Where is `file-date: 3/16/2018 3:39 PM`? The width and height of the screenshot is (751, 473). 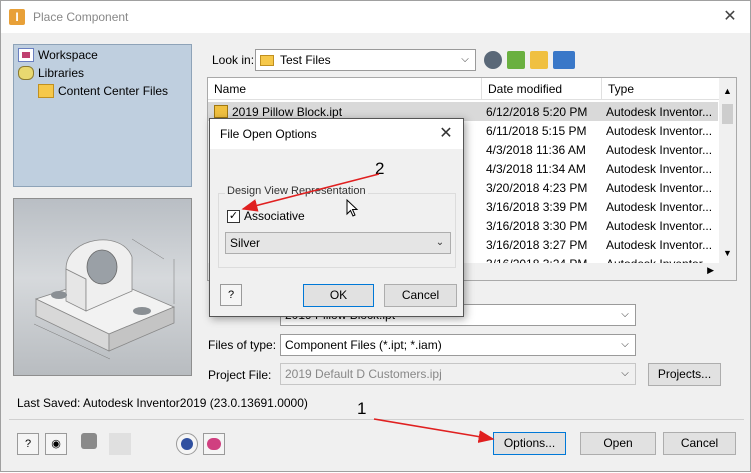
file-date: 3/16/2018 3:39 PM is located at coordinates (537, 207).